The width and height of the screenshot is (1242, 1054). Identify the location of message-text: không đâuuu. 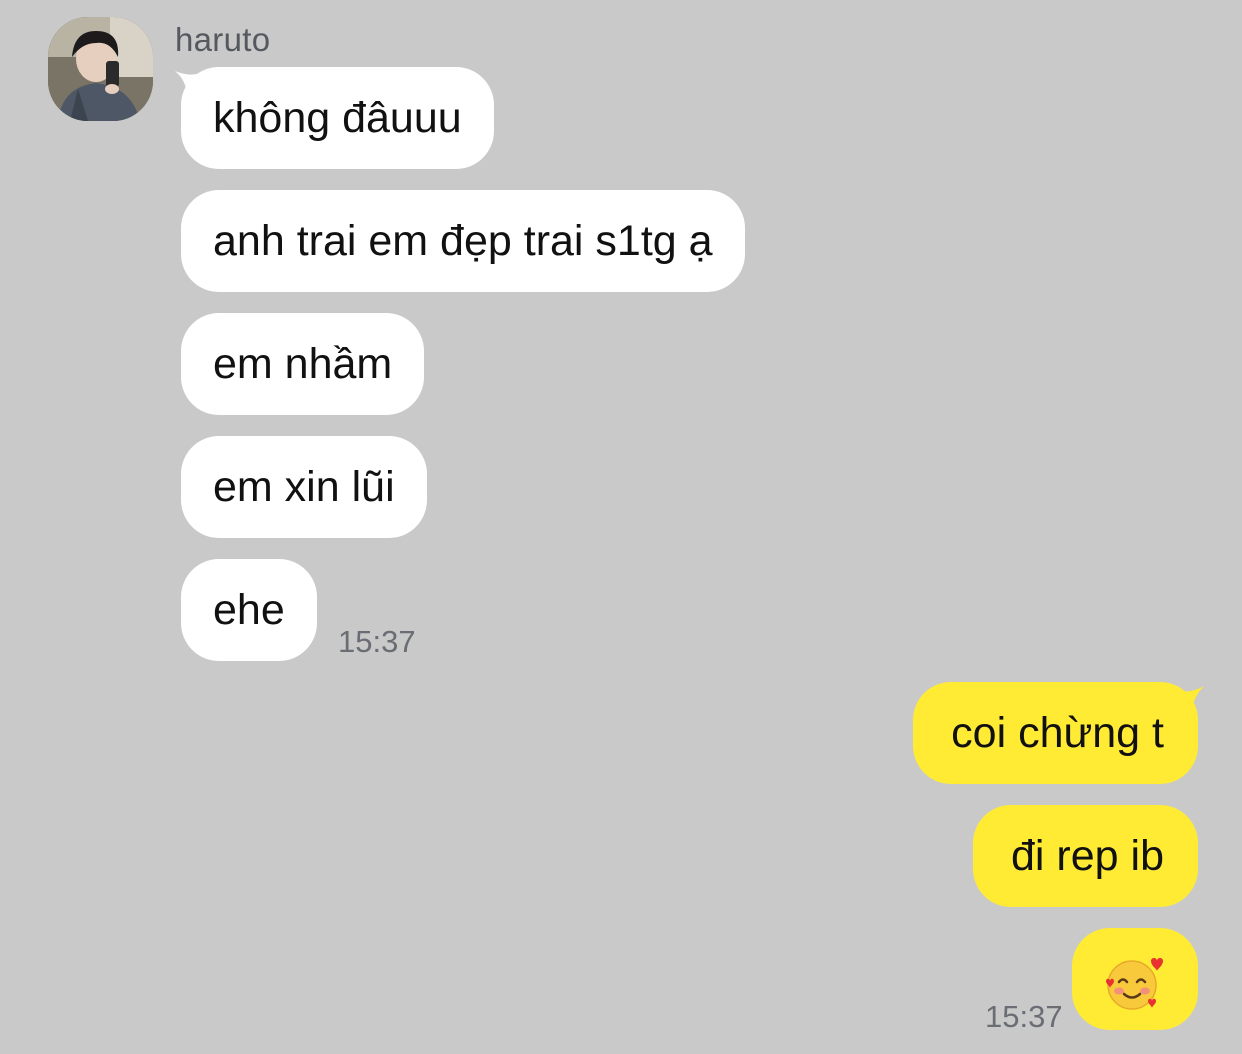
(337, 118).